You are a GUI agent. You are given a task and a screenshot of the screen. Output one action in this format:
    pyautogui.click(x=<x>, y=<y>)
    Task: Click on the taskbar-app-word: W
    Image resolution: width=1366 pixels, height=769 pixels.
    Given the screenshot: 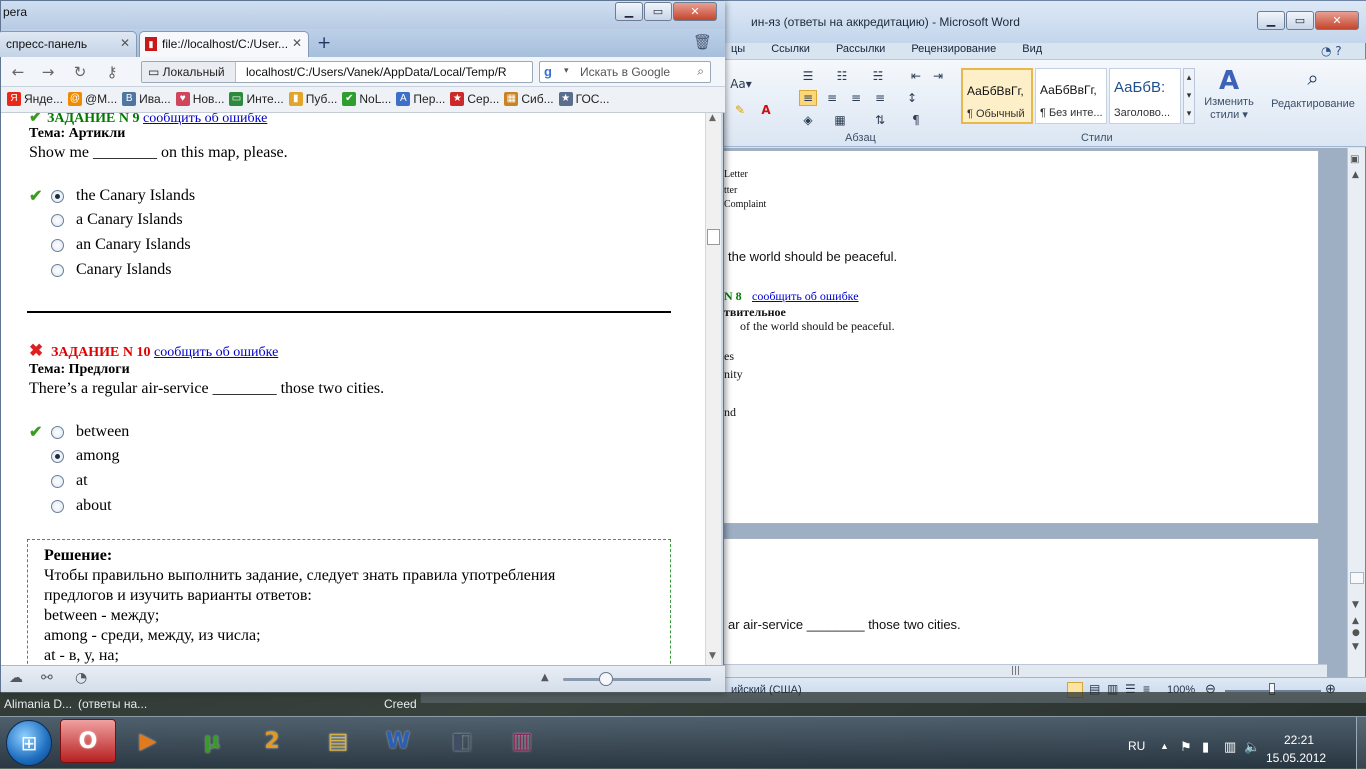 What is the action you would take?
    pyautogui.click(x=398, y=741)
    